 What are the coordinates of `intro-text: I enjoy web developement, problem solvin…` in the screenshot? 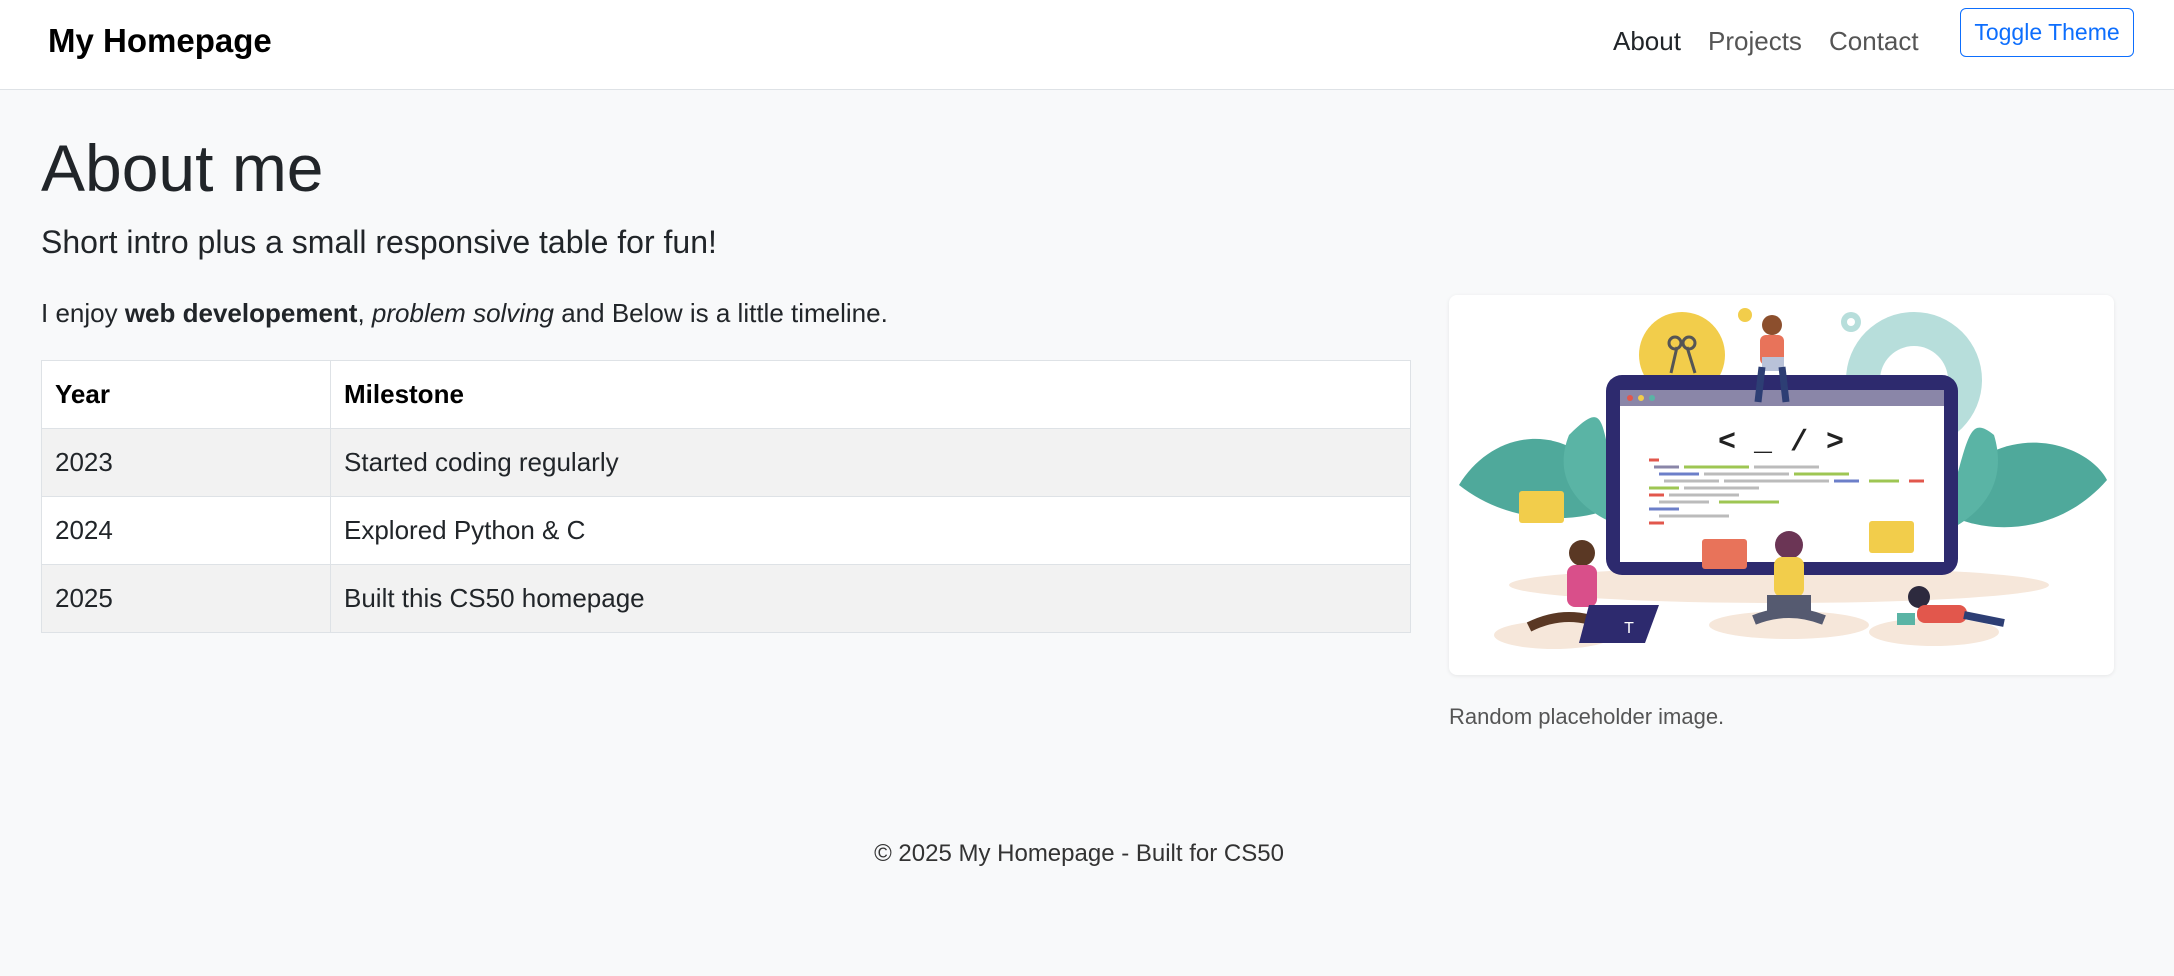 It's located at (464, 313).